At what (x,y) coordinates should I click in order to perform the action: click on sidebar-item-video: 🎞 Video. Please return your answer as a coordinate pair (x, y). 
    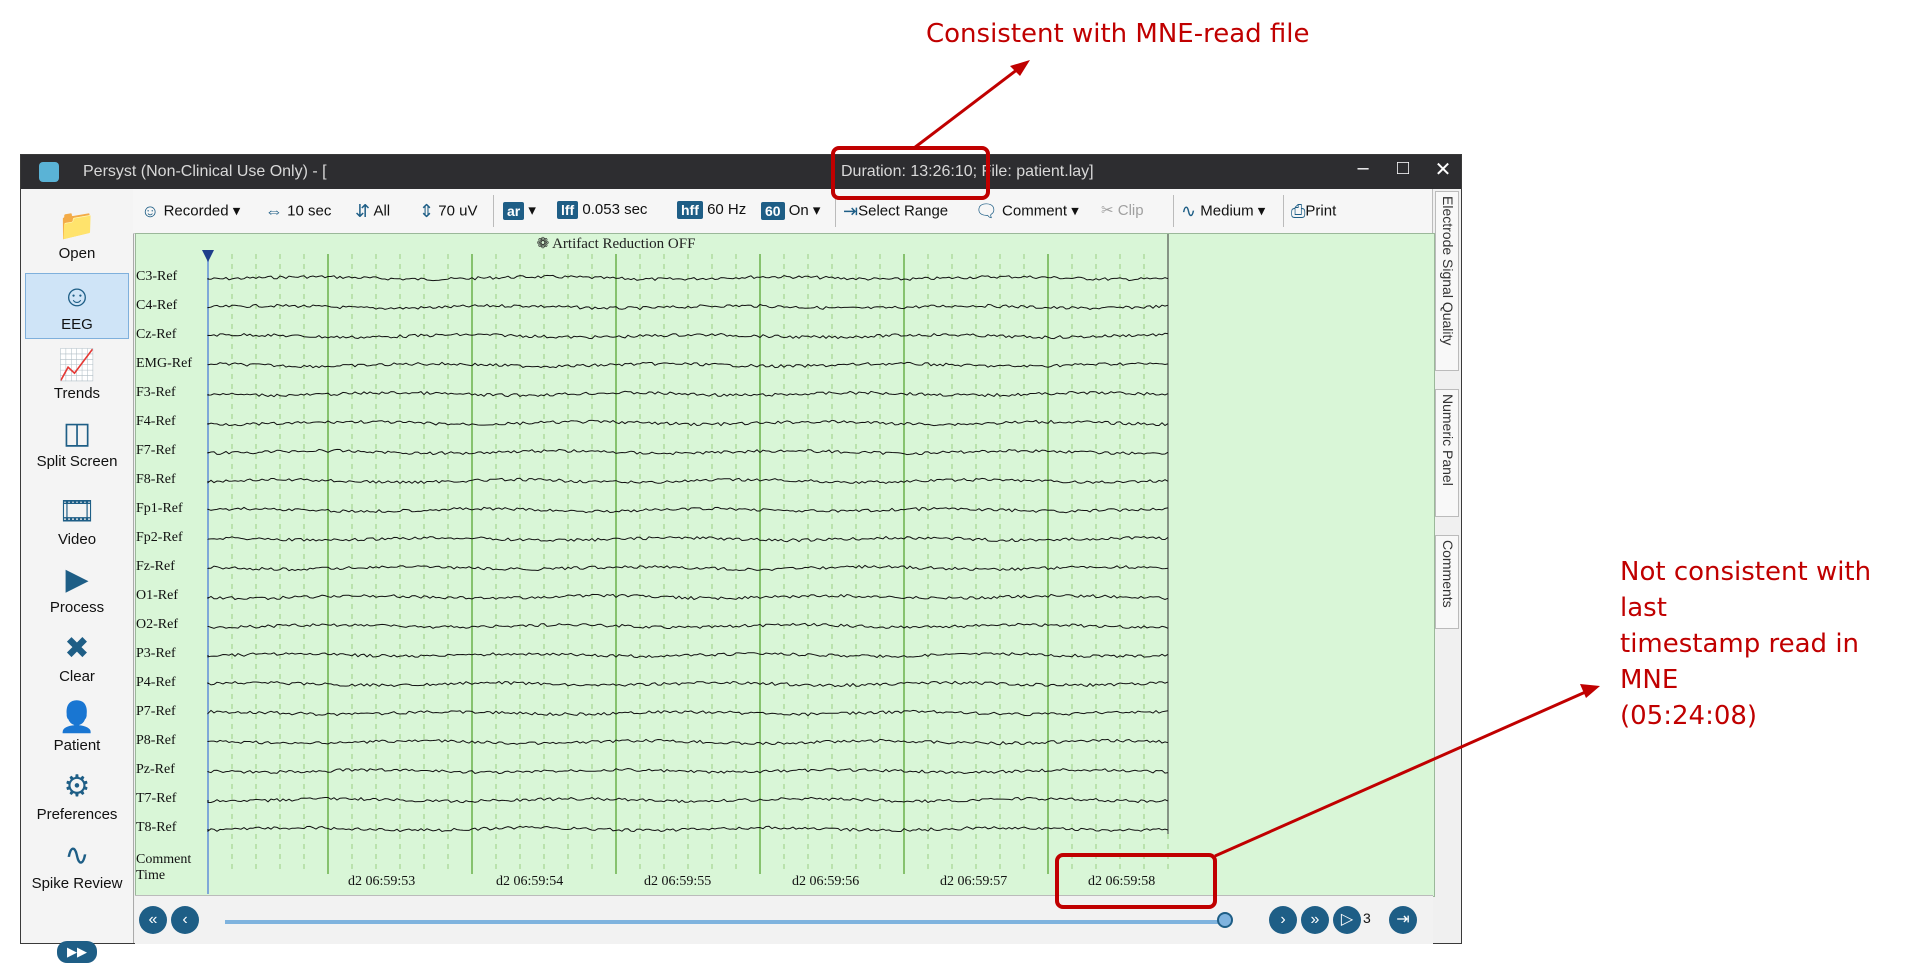
    Looking at the image, I should click on (77, 522).